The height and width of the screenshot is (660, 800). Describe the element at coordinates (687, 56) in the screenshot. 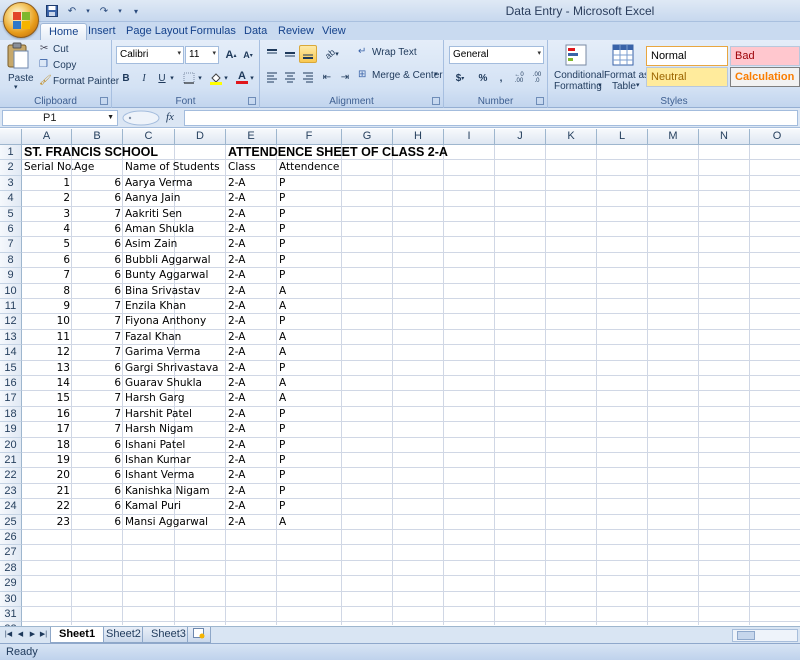

I see `style-normal: Normal` at that location.